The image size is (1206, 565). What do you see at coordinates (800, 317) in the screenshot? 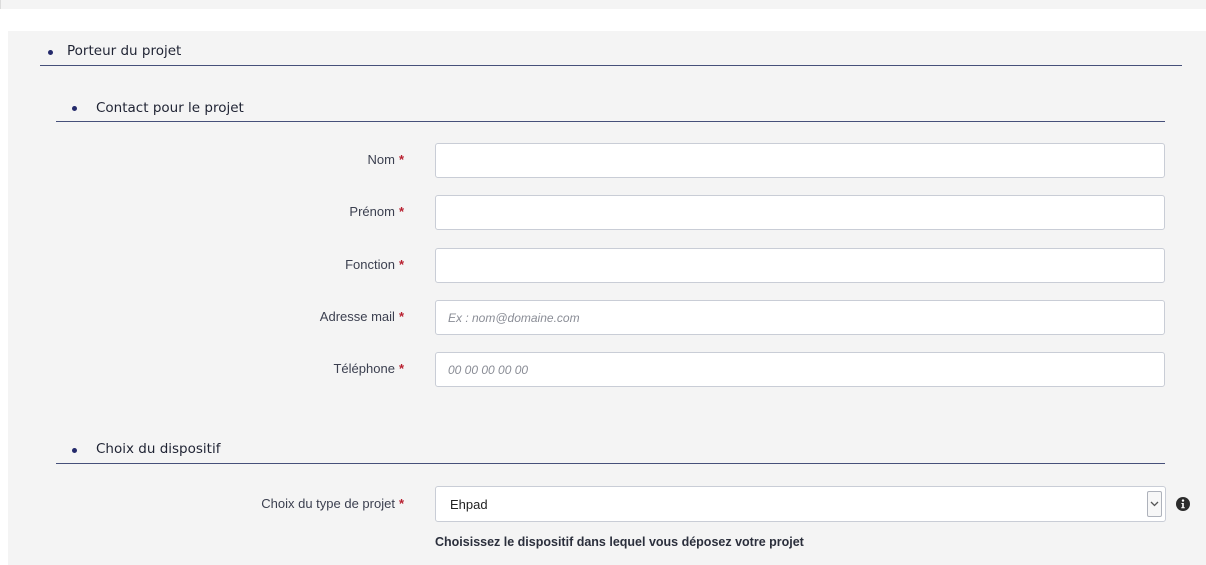
I see `email-input` at bounding box center [800, 317].